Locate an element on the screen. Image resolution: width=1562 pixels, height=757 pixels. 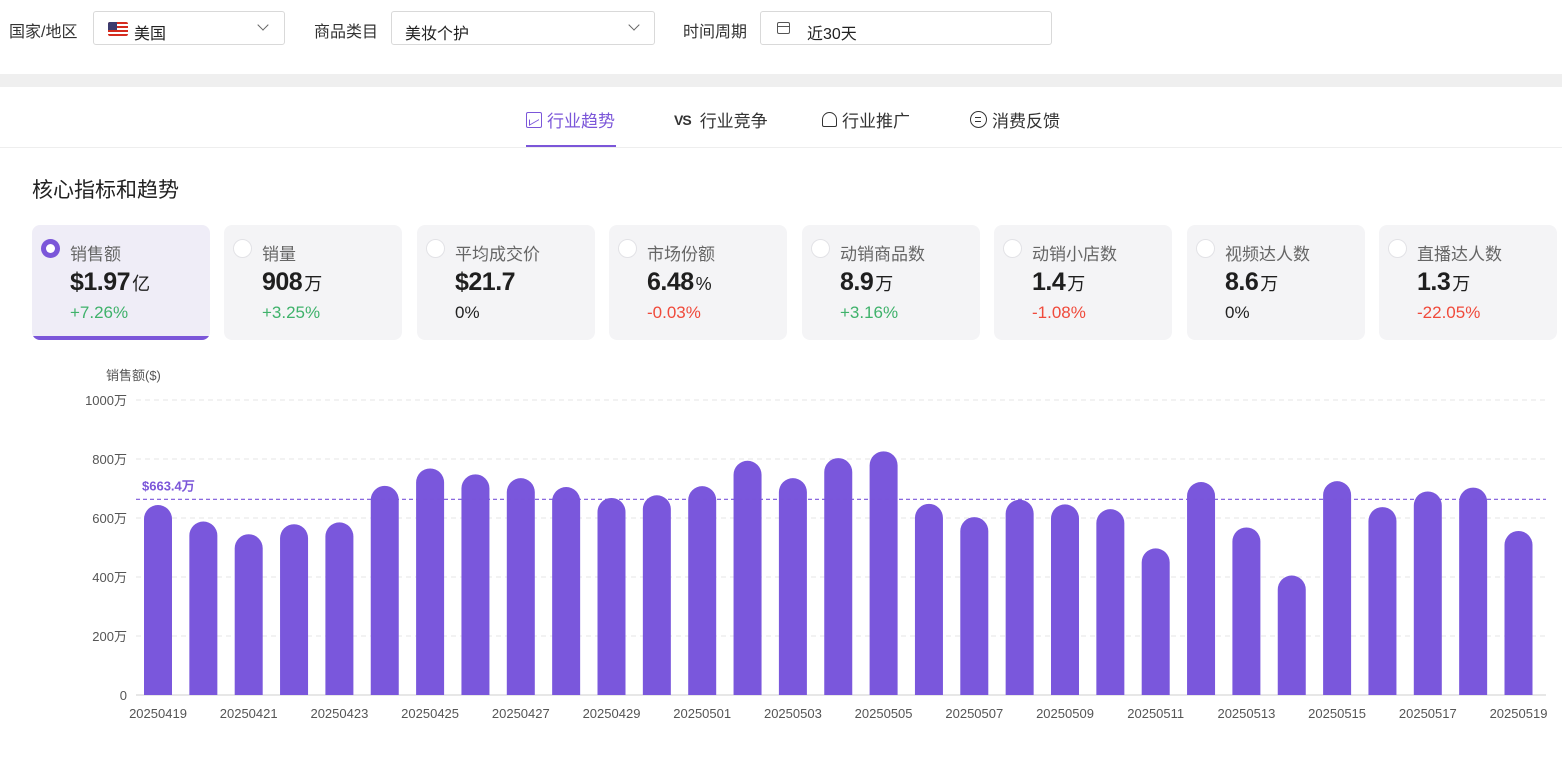
tab-label: 消费反馈 is located at coordinates (1026, 121).